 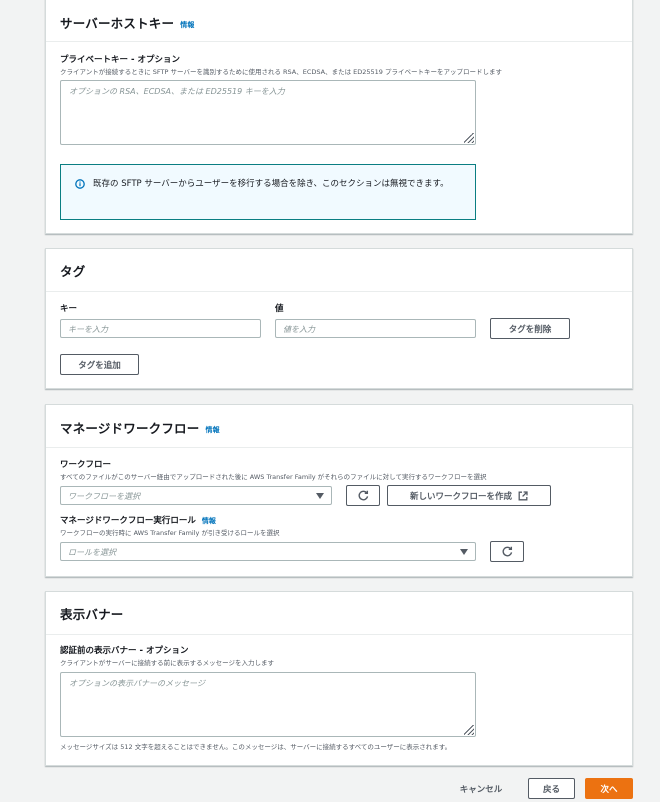 What do you see at coordinates (92, 552) in the screenshot?
I see `role-placeholder: ロールを選択` at bounding box center [92, 552].